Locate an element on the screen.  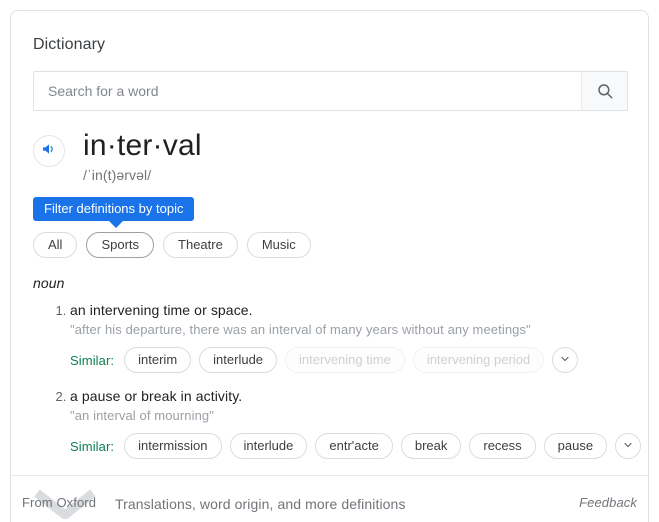
page-title: Dictionary is located at coordinates (69, 44).